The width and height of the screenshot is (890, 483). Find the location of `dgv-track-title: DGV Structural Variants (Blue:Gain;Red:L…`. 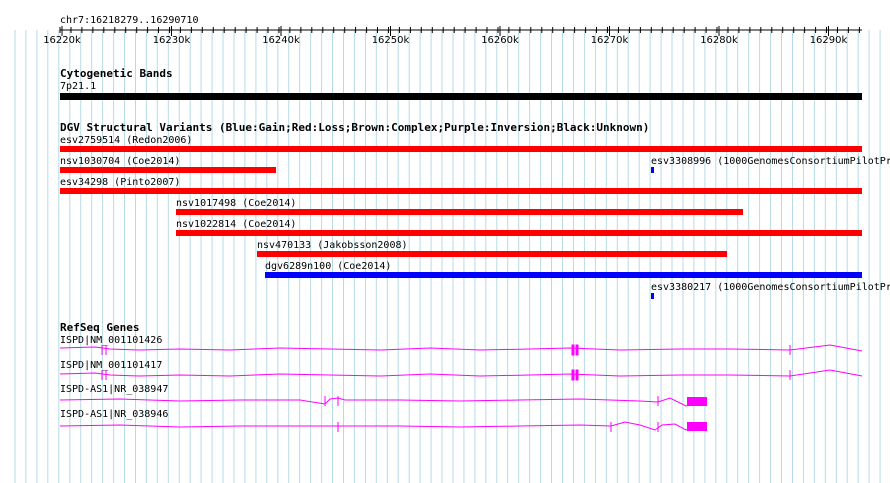

dgv-track-title: DGV Structural Variants (Blue:Gain;Red:L… is located at coordinates (355, 127).